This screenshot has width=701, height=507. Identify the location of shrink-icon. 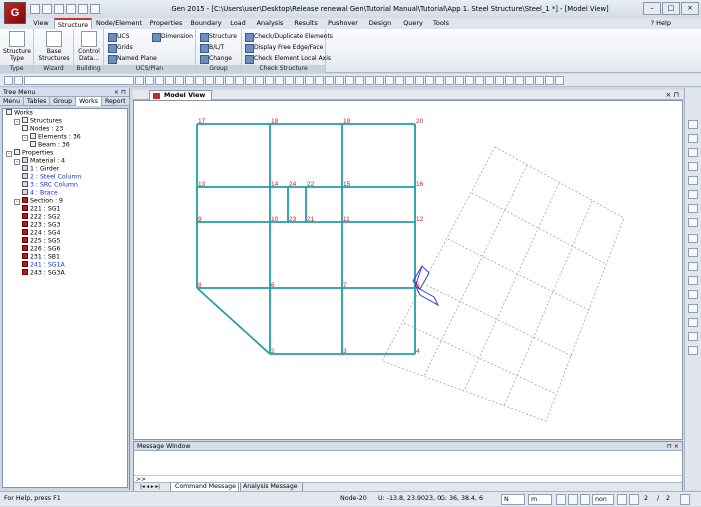
(459, 80).